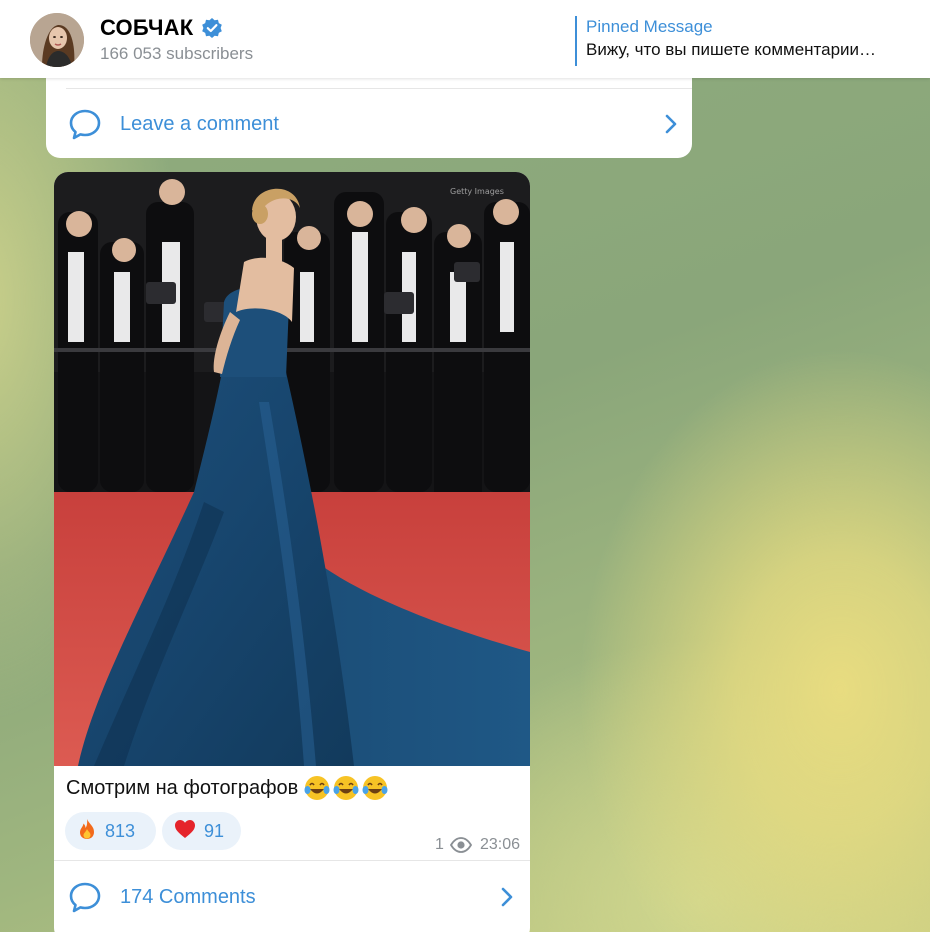 Image resolution: width=930 pixels, height=932 pixels. What do you see at coordinates (477, 845) in the screenshot?
I see `post-meta: 1 23:06` at bounding box center [477, 845].